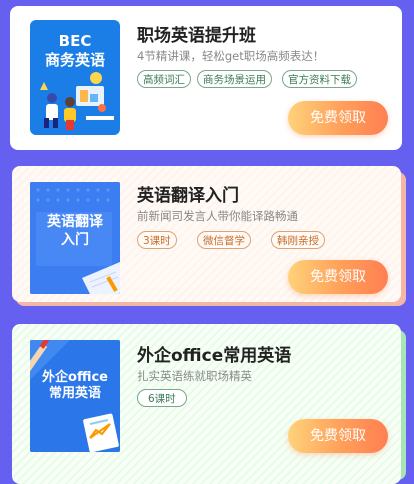 The height and width of the screenshot is (484, 414). I want to click on thumb-title-line1: 英语翻译, so click(75, 222).